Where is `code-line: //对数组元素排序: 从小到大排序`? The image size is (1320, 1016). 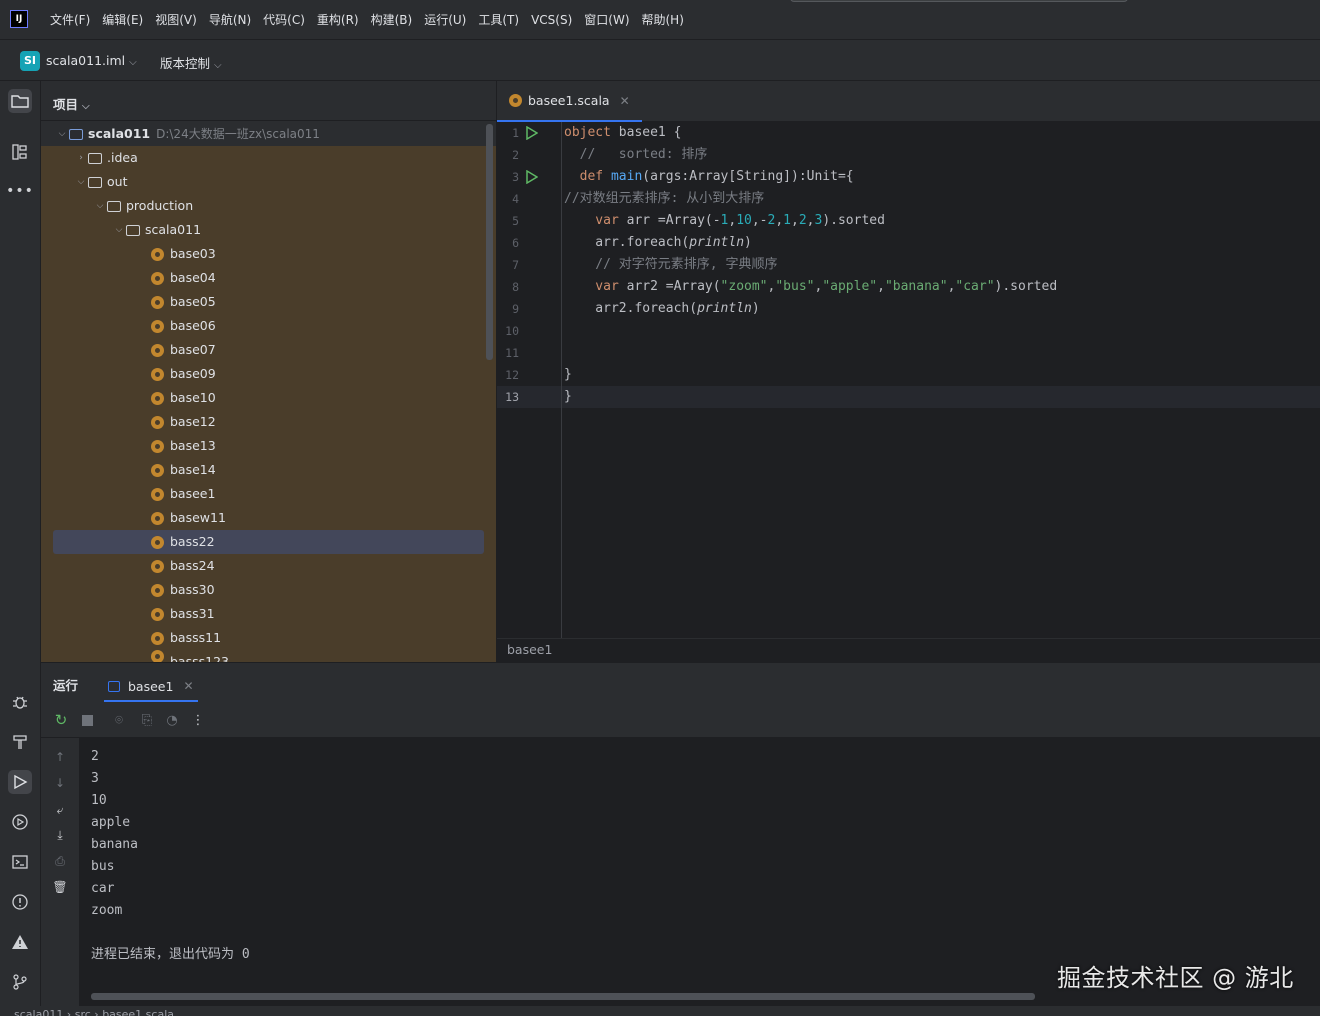
code-line: //对数组元素排序: 从小到大排序 is located at coordinates (664, 199).